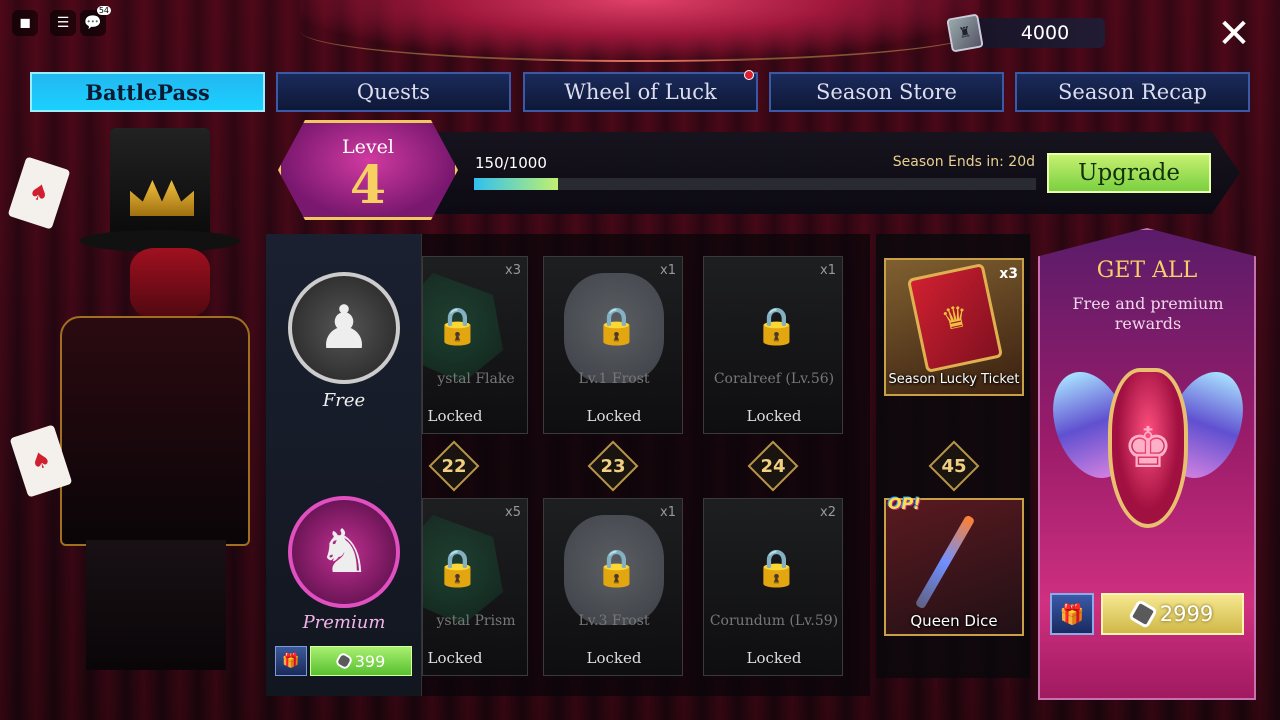 The image size is (1280, 720). I want to click on queen-dice-card: OP! Queen Dice, so click(954, 565).